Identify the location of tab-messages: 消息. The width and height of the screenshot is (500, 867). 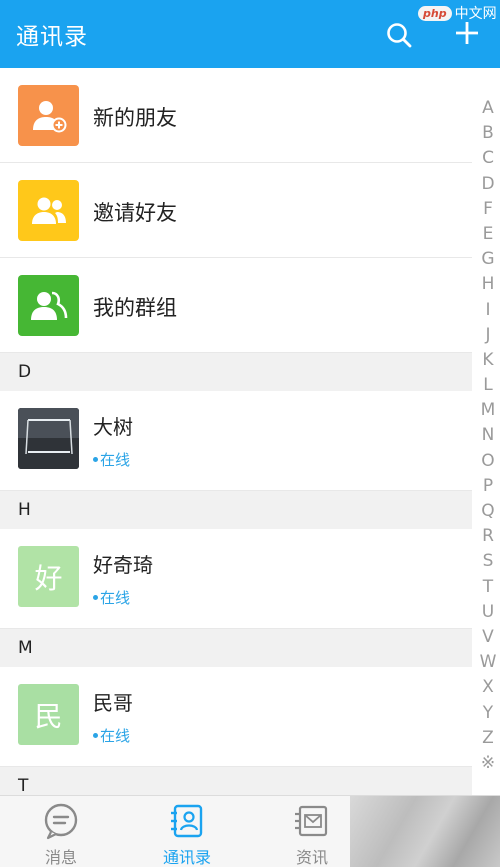
(61, 831).